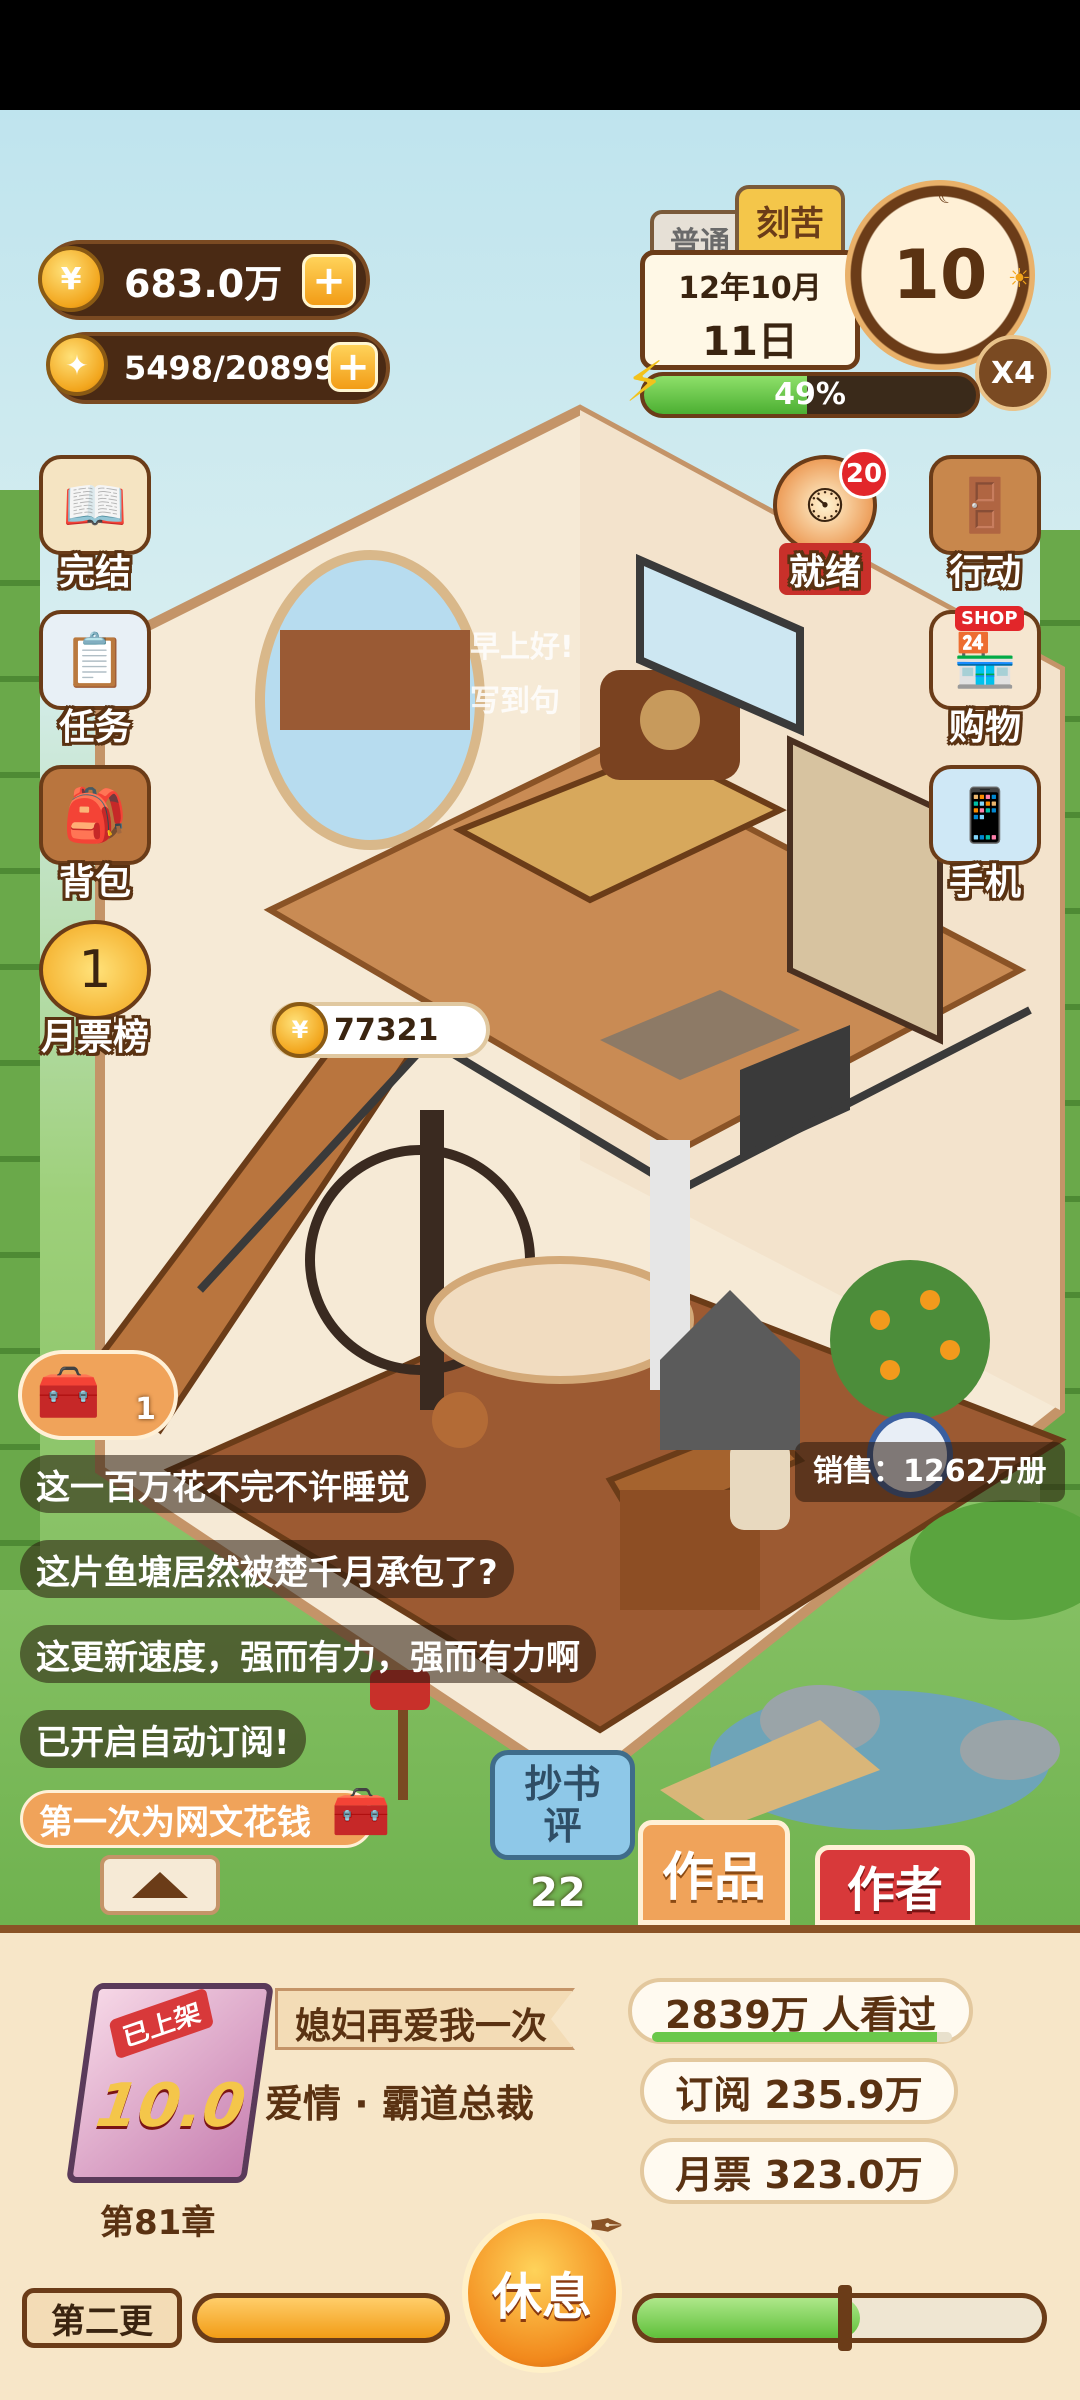 Image resolution: width=1080 pixels, height=2400 pixels. I want to click on date-day: 11日, so click(750, 342).